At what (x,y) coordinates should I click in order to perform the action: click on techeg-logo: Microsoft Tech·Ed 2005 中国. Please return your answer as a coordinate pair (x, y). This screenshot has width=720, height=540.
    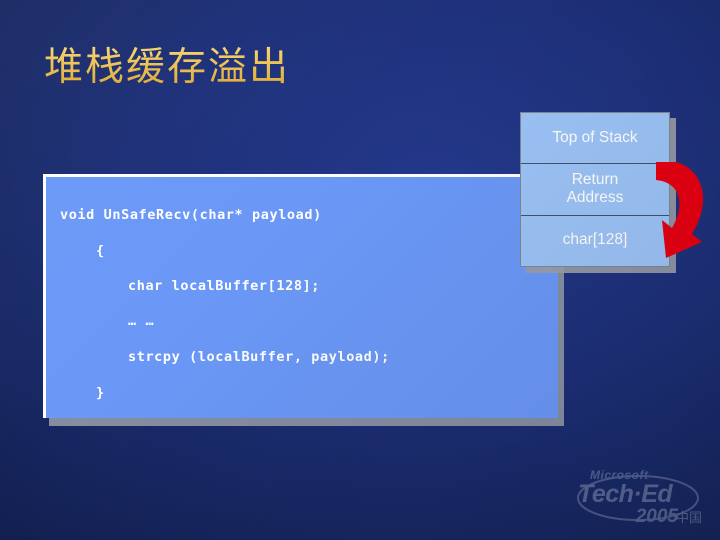
    Looking at the image, I should click on (638, 499).